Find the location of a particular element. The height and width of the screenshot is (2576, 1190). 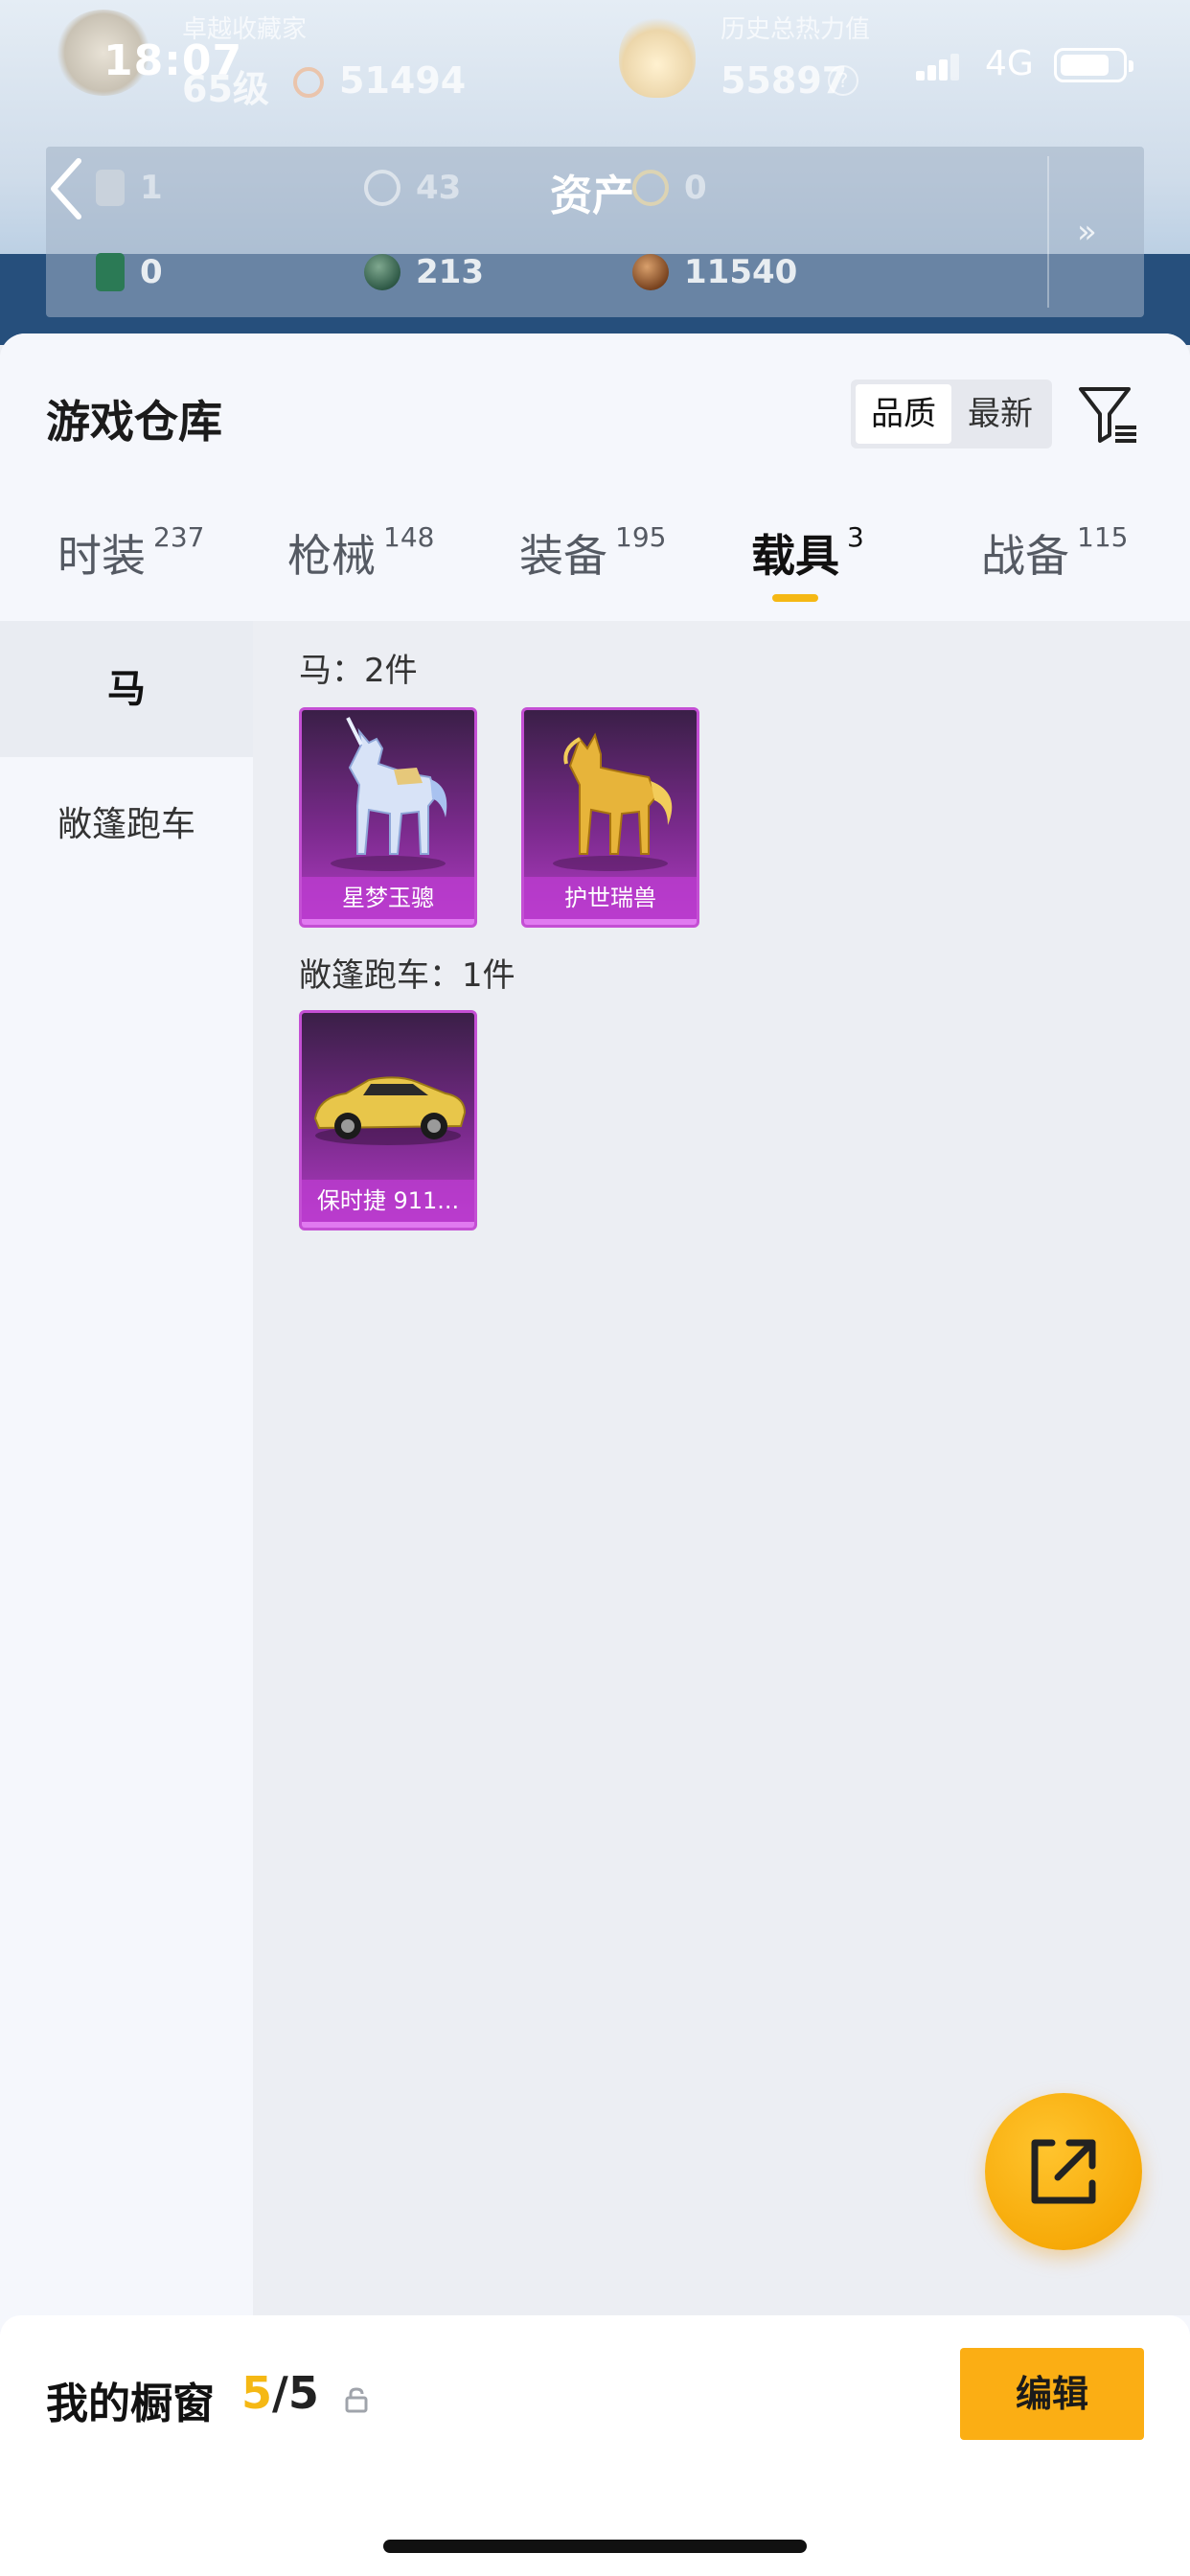

subcategory-convertible: 敞篷跑车 is located at coordinates (127, 825).